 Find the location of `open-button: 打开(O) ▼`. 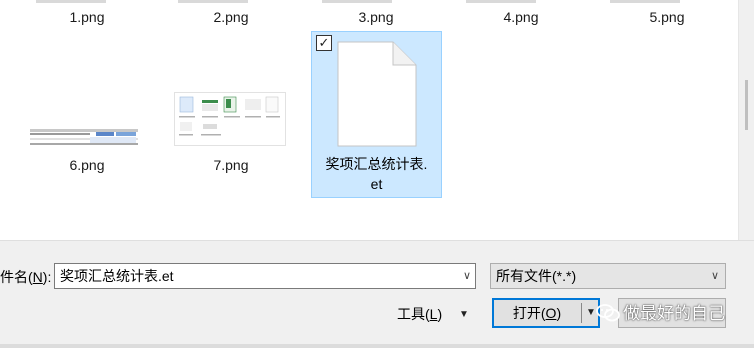

open-button: 打开(O) ▼ is located at coordinates (546, 313).